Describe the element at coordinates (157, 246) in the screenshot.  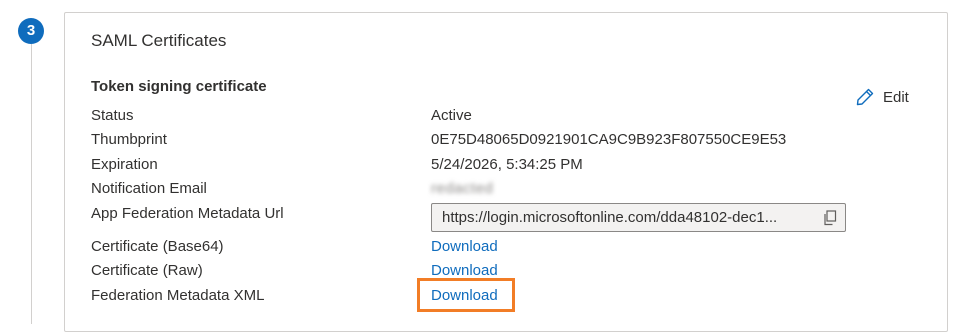
I see `certificate-base64-label: Certificate (Base64)` at that location.